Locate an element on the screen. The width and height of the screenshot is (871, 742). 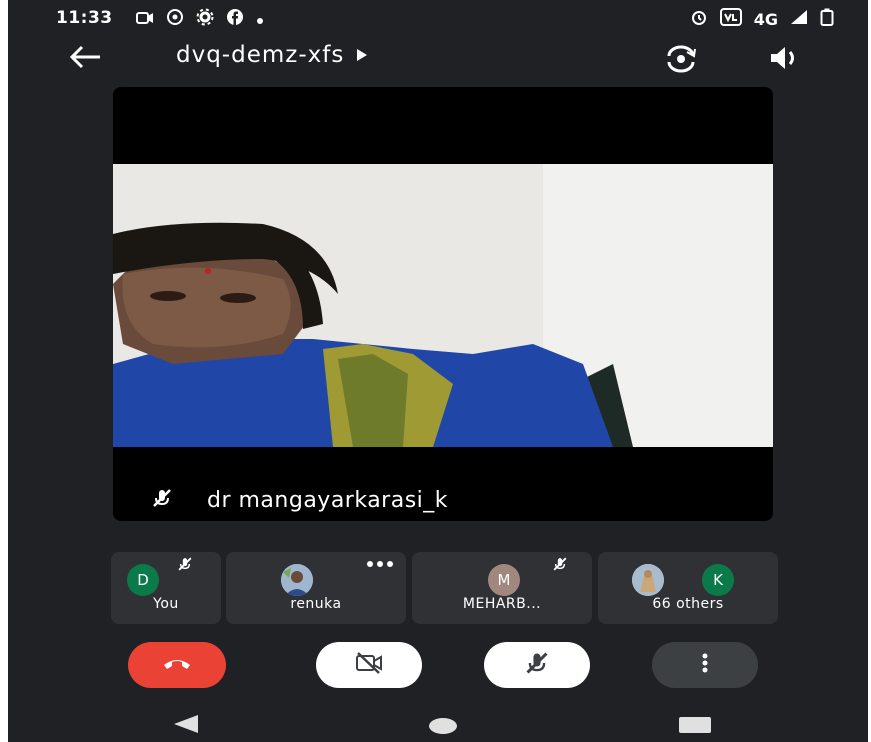
settings-icon is located at coordinates (205, 19).